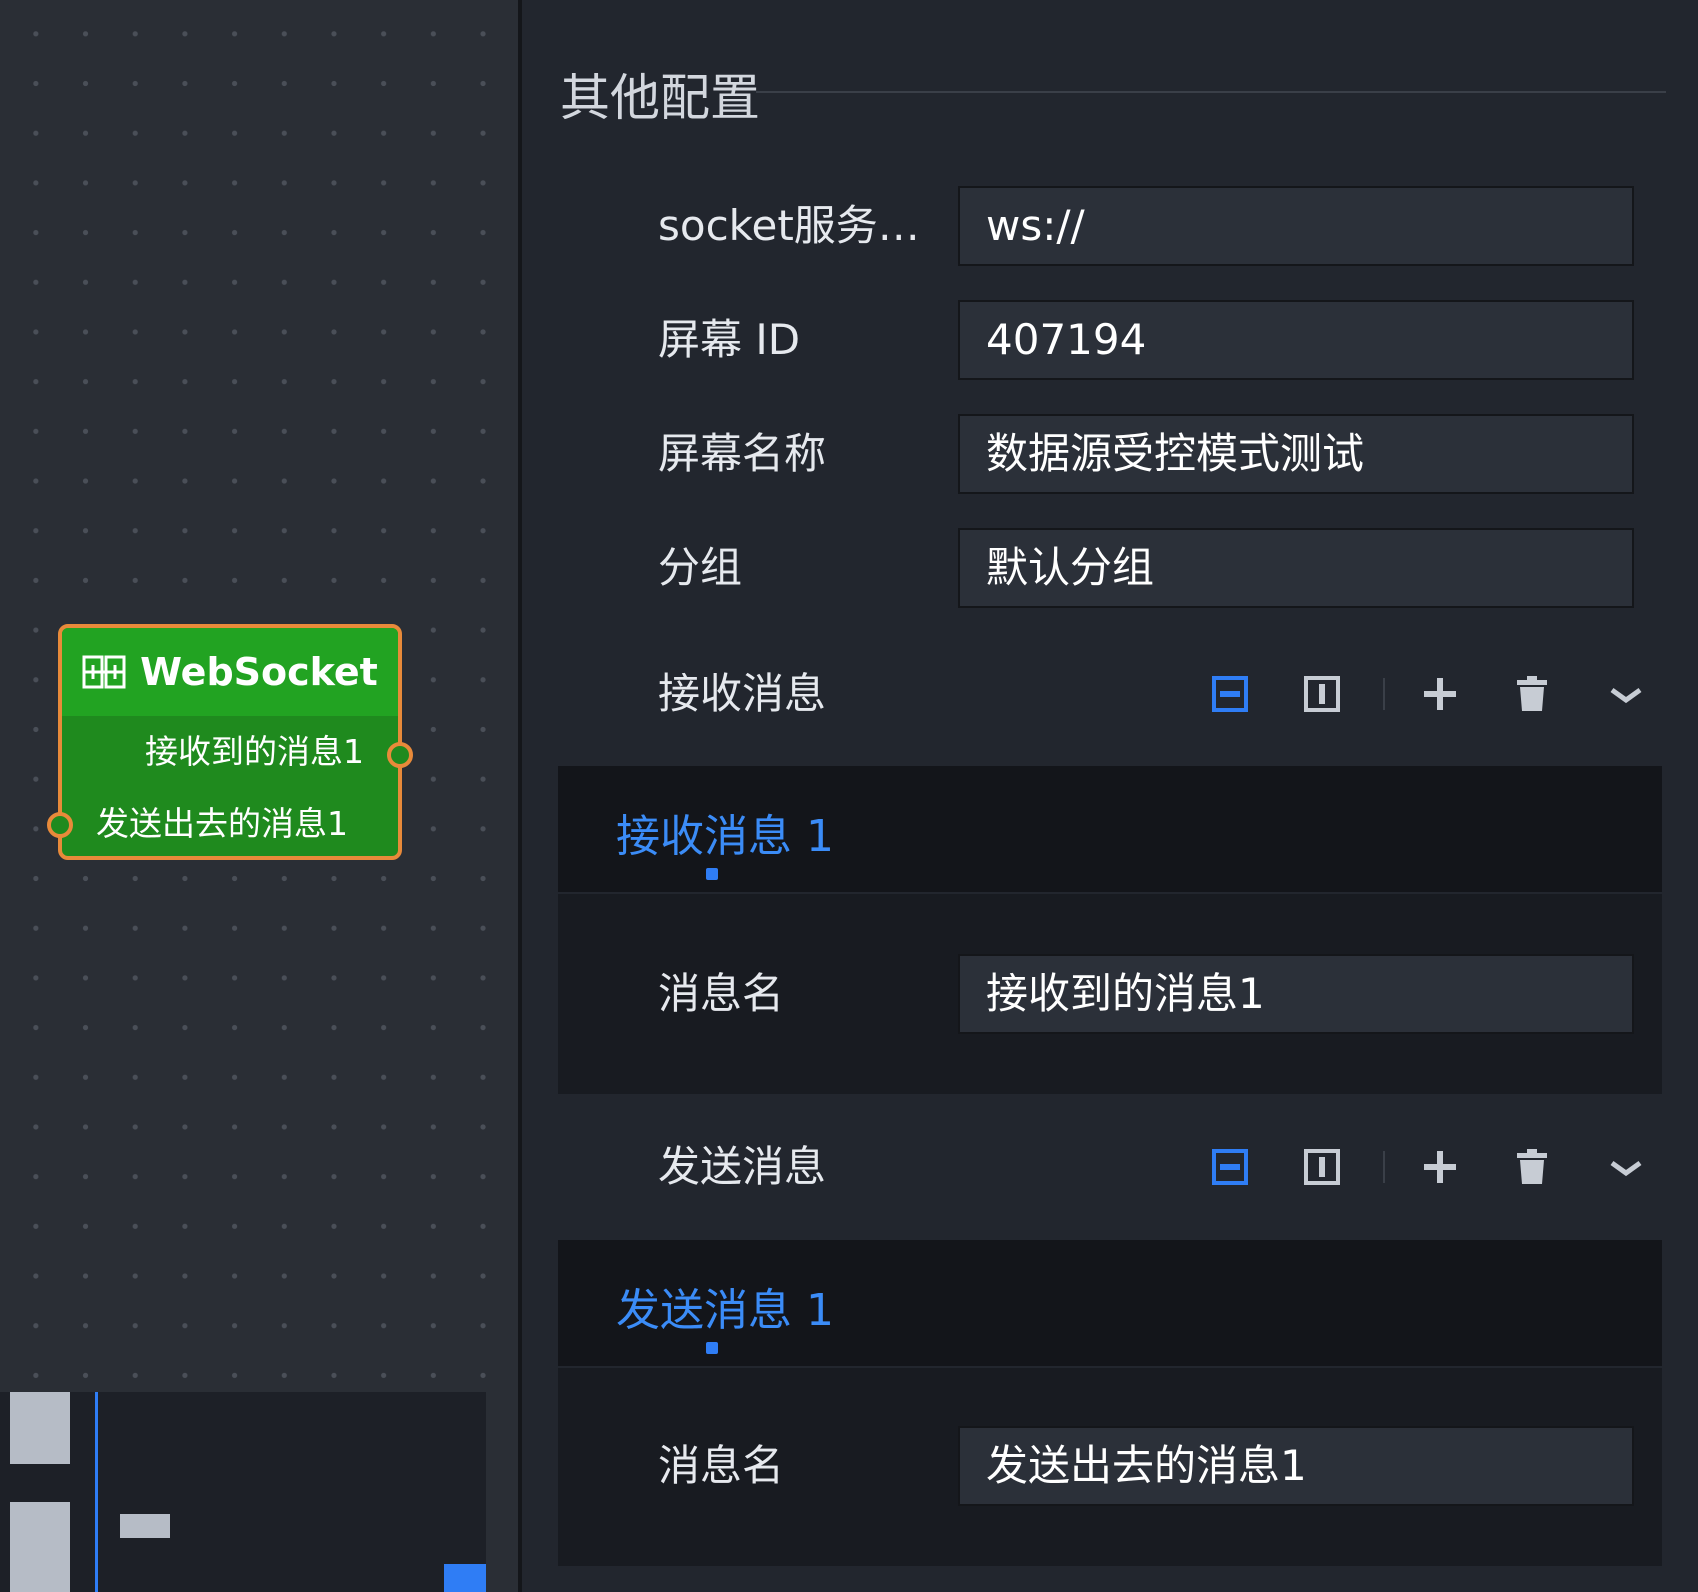 The image size is (1698, 1592). I want to click on tab-send-message-1: 发送消息 1, so click(725, 1306).